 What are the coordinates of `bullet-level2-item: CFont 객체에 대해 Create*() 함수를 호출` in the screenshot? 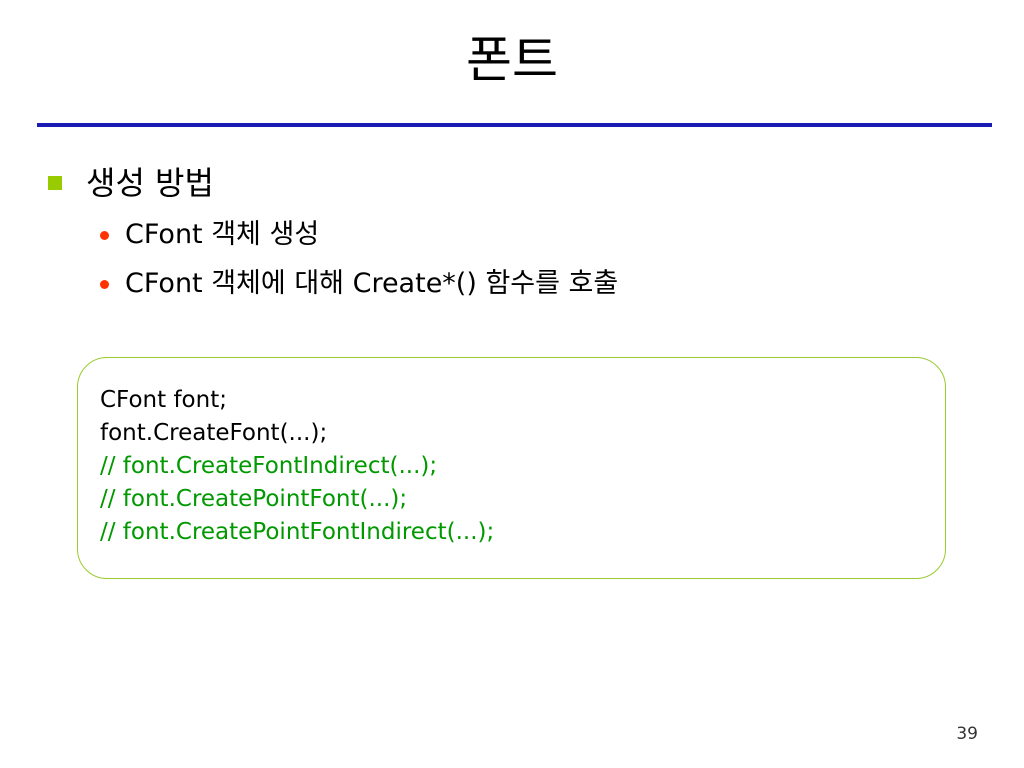 It's located at (359, 284).